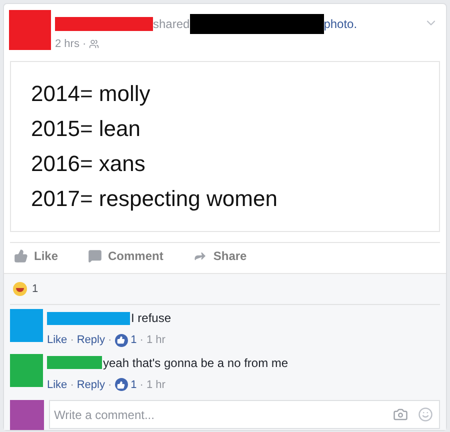  Describe the element at coordinates (20, 289) in the screenshot. I see `laughing-emoji-icon` at that location.